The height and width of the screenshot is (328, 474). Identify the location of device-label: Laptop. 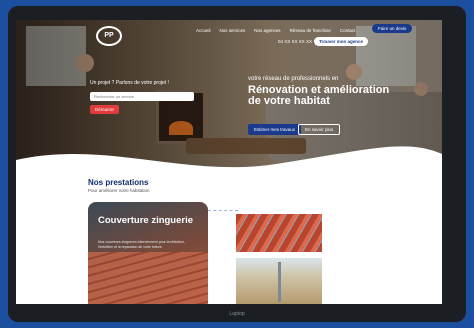
(237, 314).